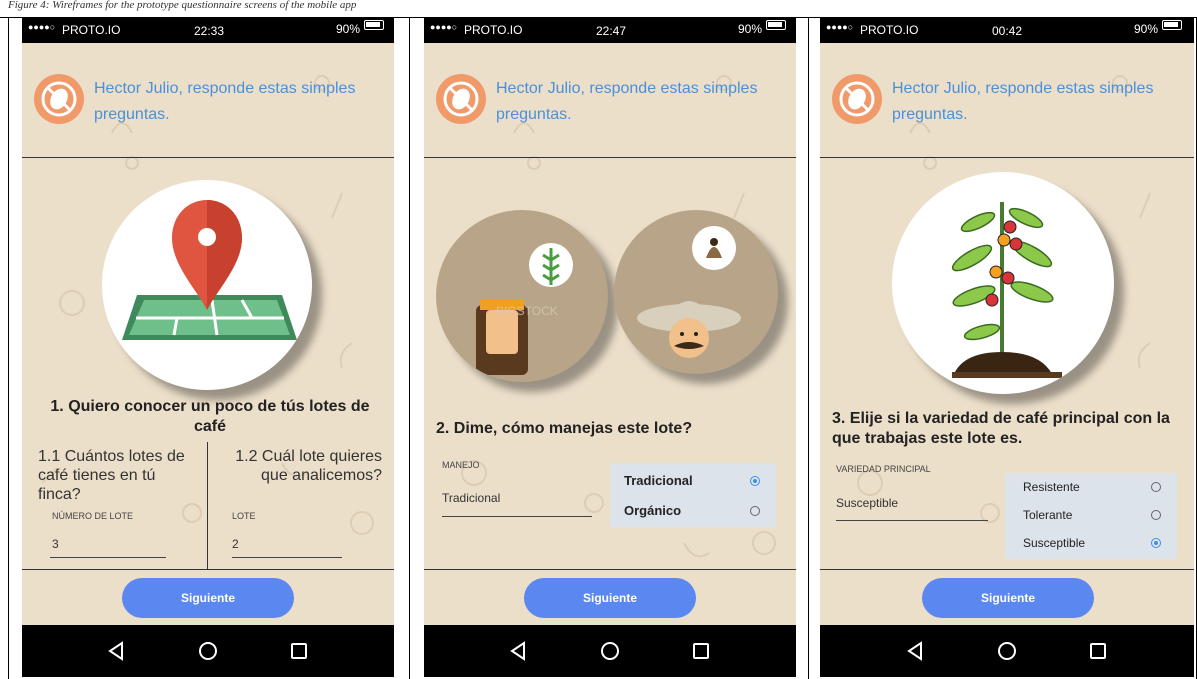  What do you see at coordinates (564, 428) in the screenshot?
I see `question-2-title: 2. Dime, cómo manejas este lote?` at bounding box center [564, 428].